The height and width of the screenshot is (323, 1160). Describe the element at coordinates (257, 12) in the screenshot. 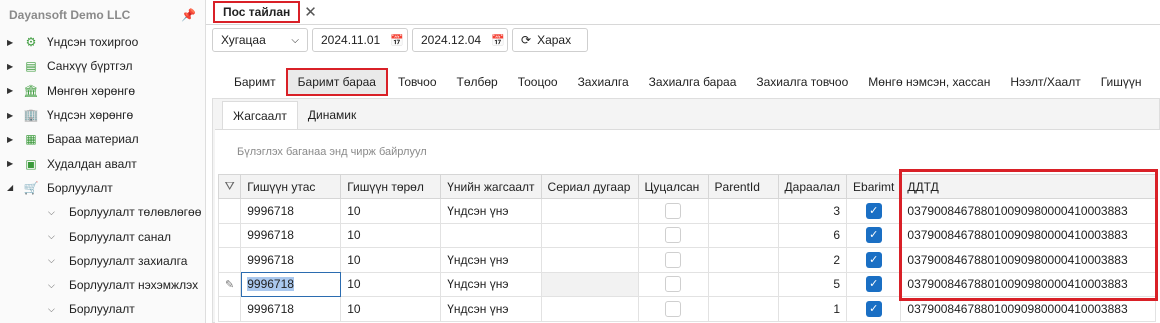

I see `document-tab-label: Пос тайлан` at that location.